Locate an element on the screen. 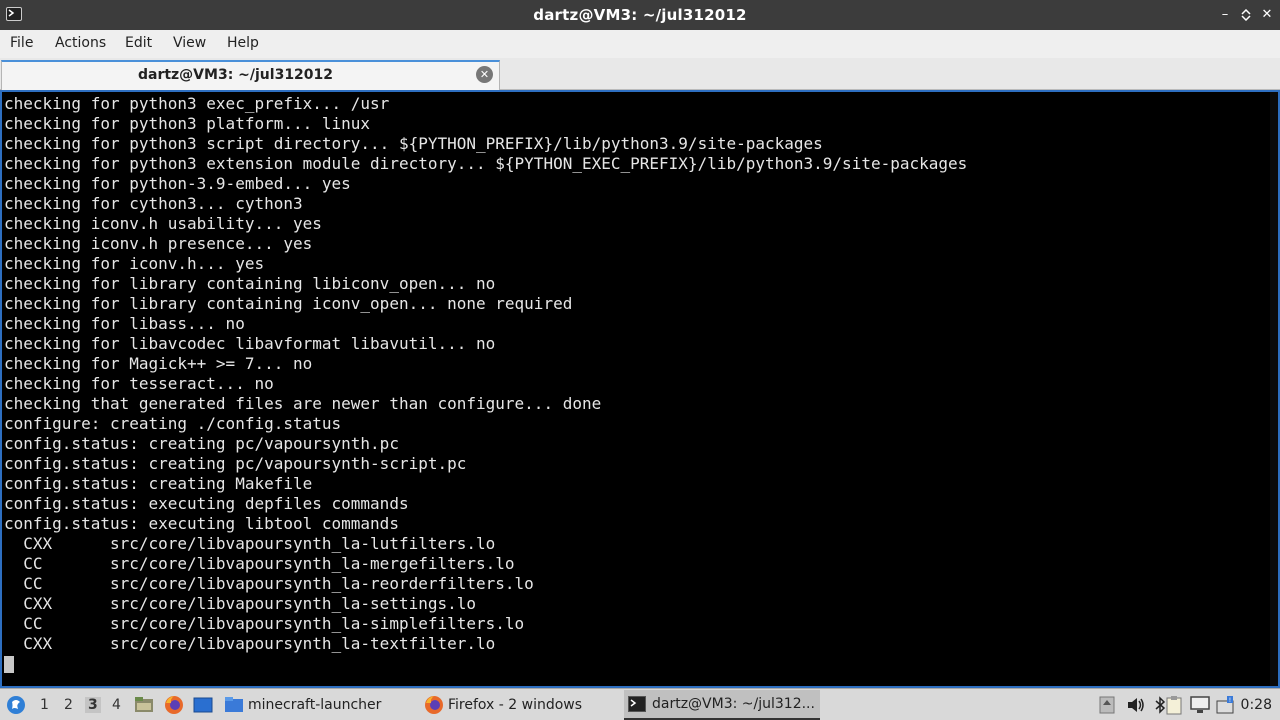 This screenshot has width=1280, height=720. workspace-3: 3 is located at coordinates (93, 705).